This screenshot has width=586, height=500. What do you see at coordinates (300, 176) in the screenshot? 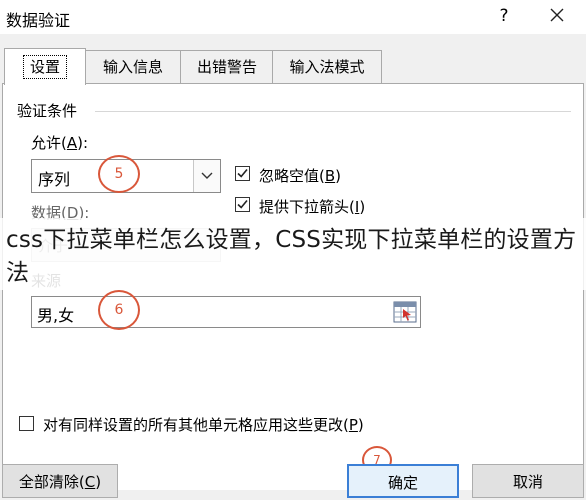
I see `ignore-blank-label: 忽略空值(B)` at bounding box center [300, 176].